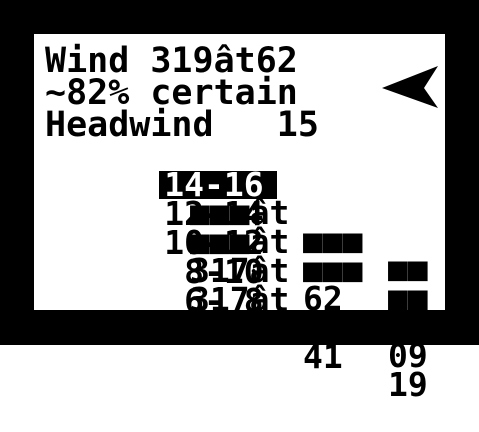 Image resolution: width=479 pixels, height=432 pixels. Describe the element at coordinates (408, 355) in the screenshot. I see `gust-value: 09` at that location.